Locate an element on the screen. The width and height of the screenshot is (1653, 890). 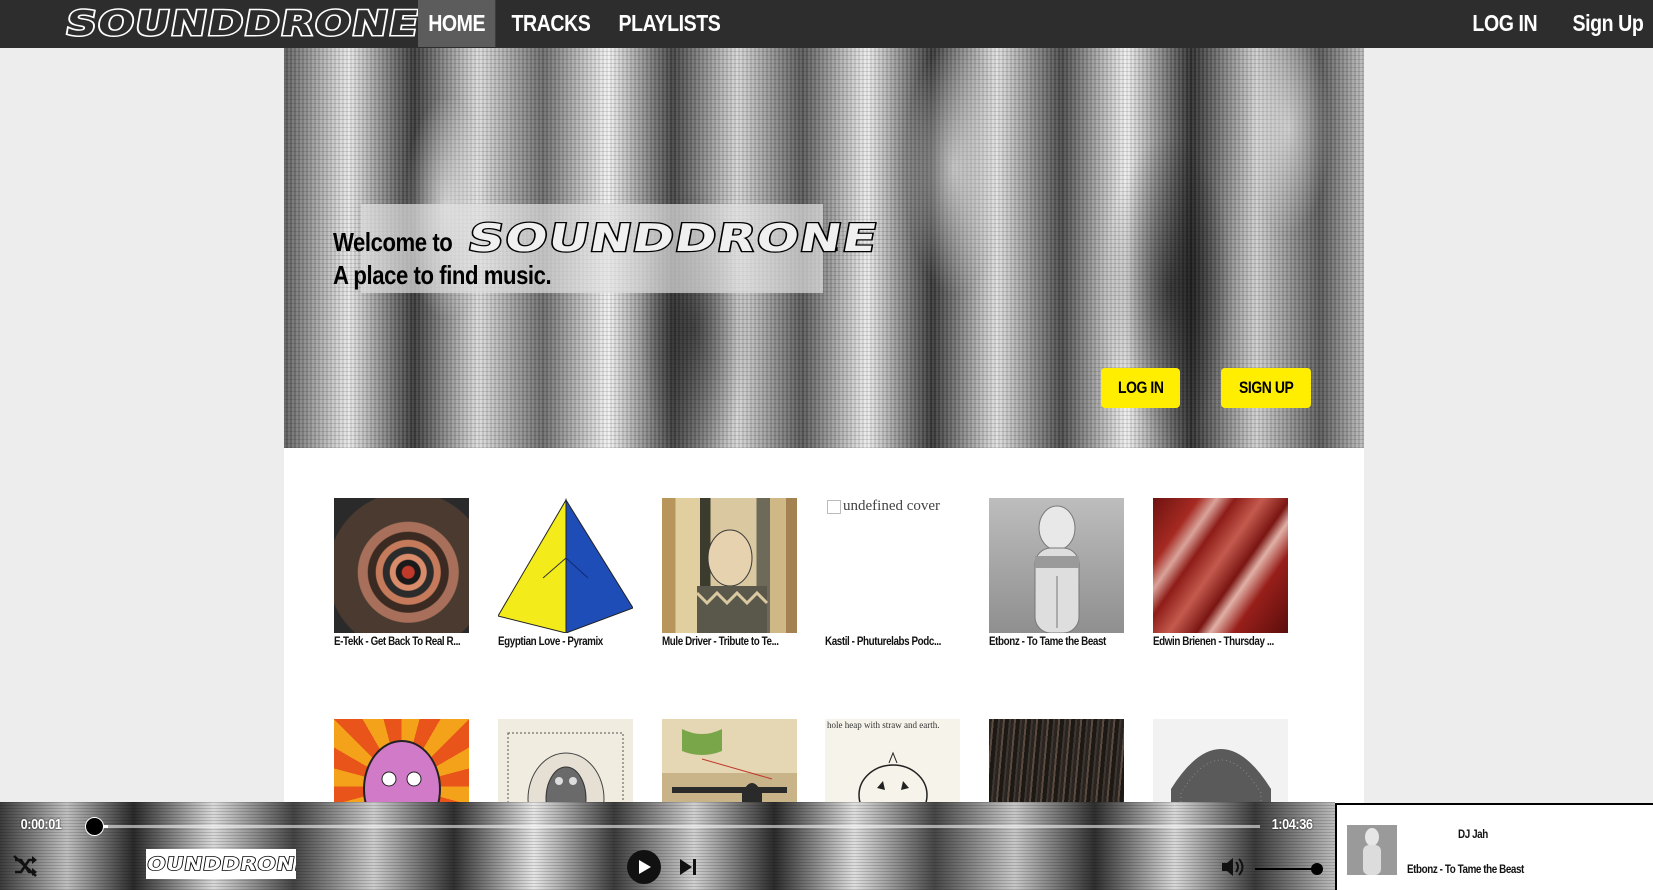
play-icon is located at coordinates (645, 867).